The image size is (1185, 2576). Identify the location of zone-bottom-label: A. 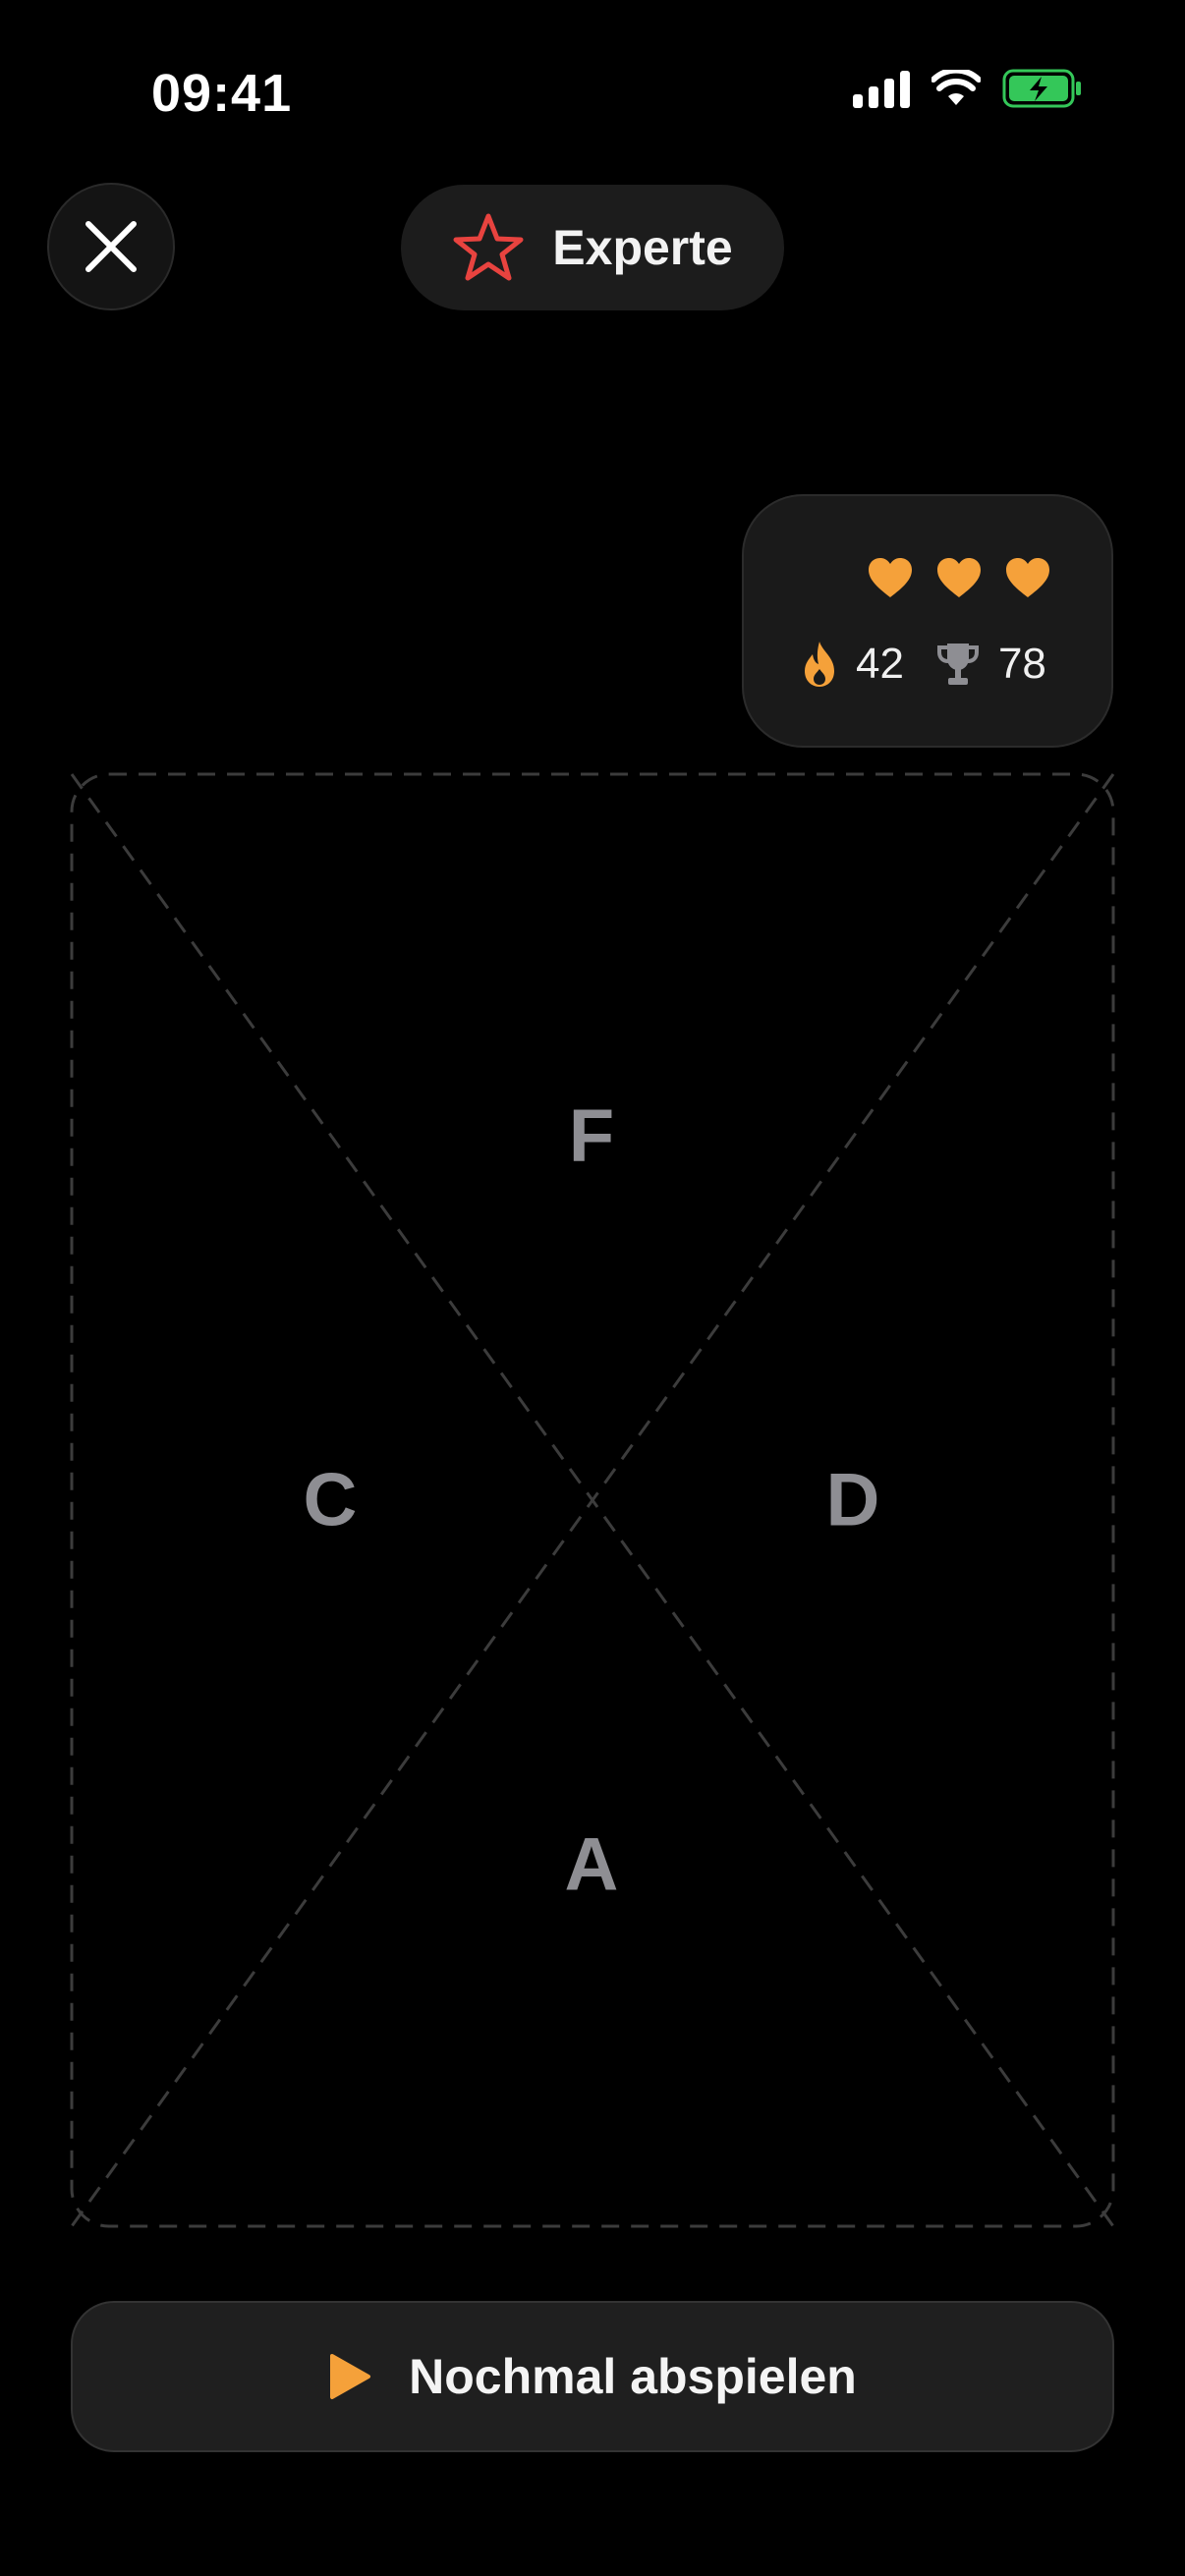
(592, 1865).